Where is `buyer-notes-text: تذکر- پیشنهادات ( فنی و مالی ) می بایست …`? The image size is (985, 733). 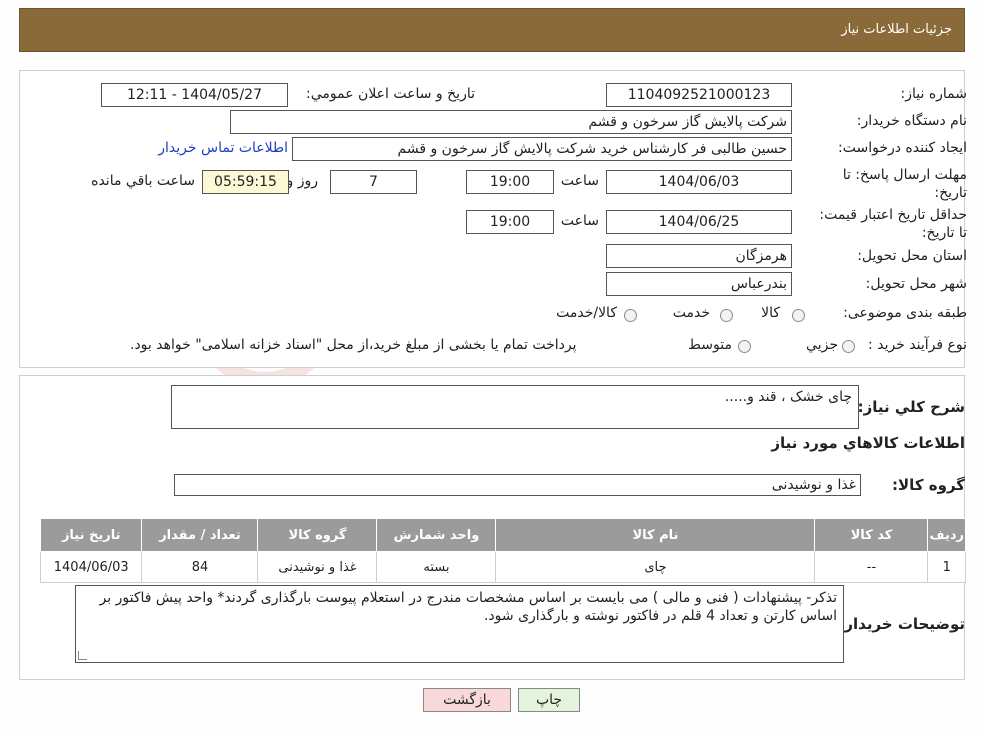
buyer-notes-text: تذکر- پیشنهادات ( فنی و مالی ) می بایست … is located at coordinates (468, 607).